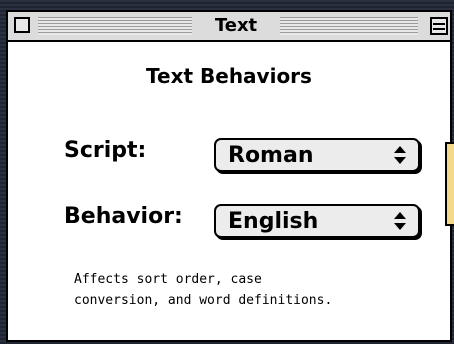  Describe the element at coordinates (168, 279) in the screenshot. I see `description-line-1: Affects sort order, case` at that location.